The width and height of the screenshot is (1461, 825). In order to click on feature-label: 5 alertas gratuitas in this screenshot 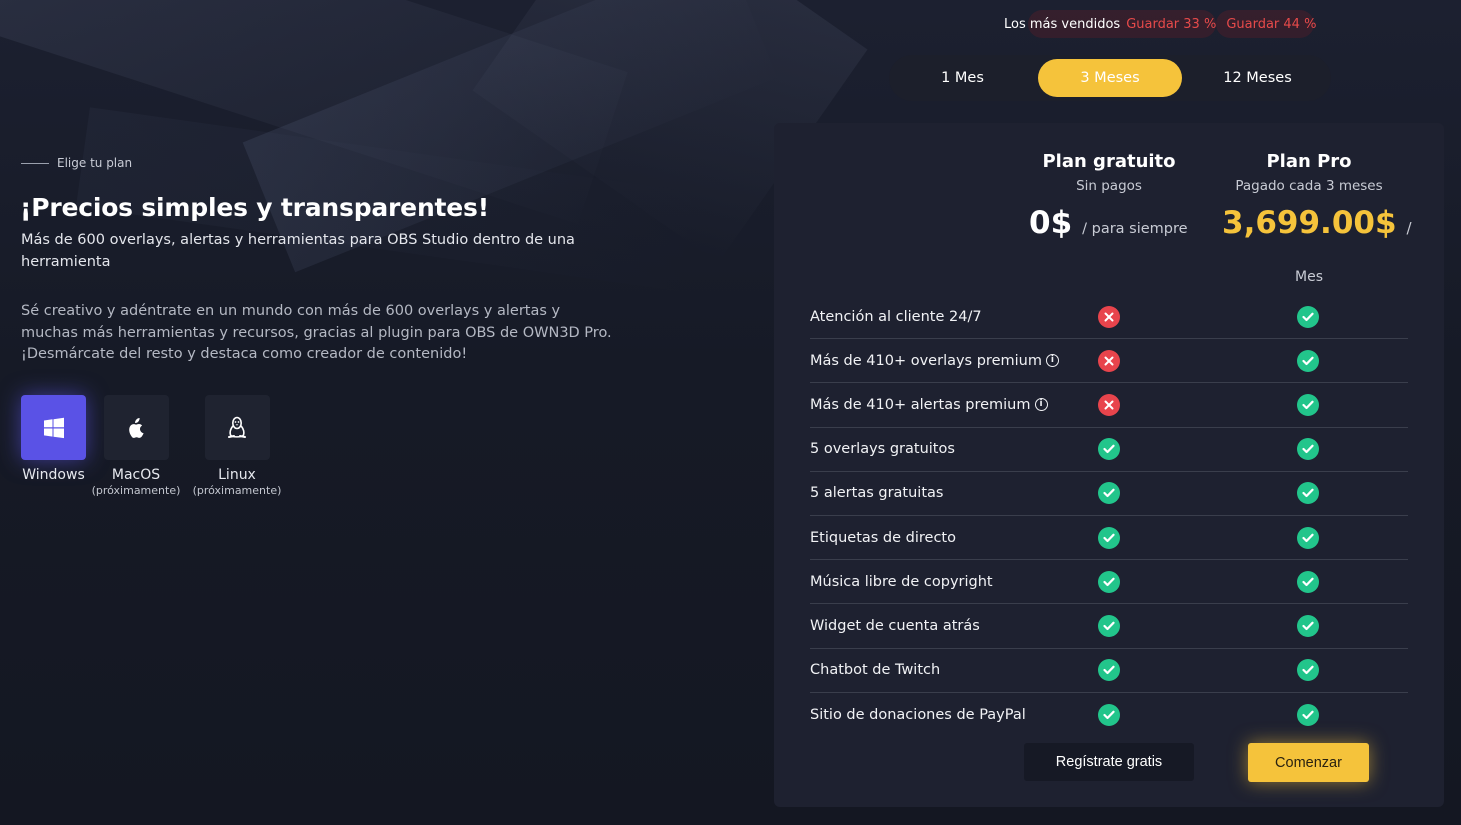, I will do `click(877, 493)`.